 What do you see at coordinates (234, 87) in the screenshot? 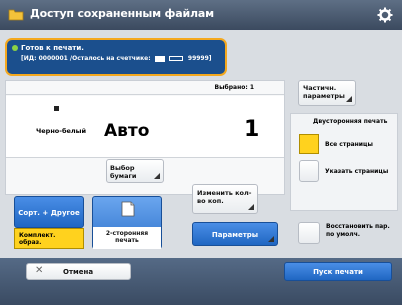
I see `selected-count: Выбрано: 1` at bounding box center [234, 87].